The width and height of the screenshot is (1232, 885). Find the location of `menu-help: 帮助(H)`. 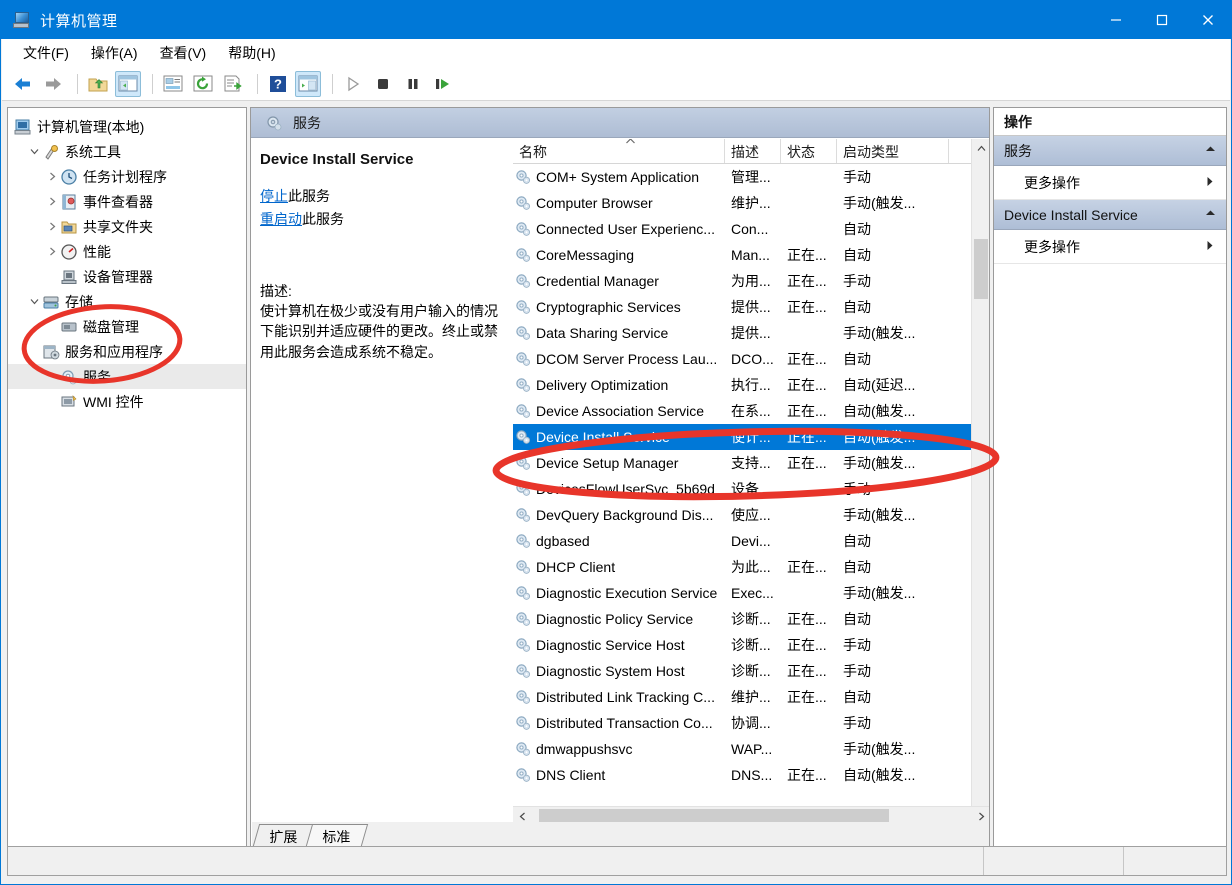

menu-help: 帮助(H) is located at coordinates (251, 53).